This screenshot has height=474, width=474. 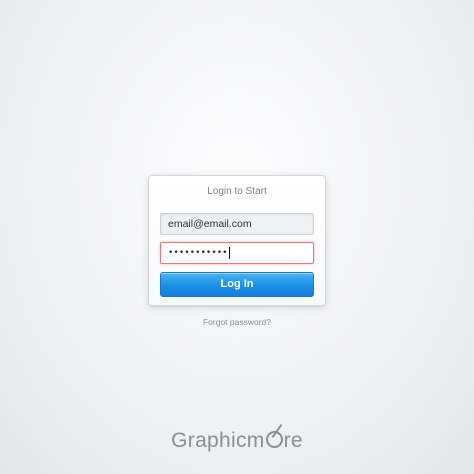 What do you see at coordinates (276, 431) in the screenshot?
I see `quill-icon` at bounding box center [276, 431].